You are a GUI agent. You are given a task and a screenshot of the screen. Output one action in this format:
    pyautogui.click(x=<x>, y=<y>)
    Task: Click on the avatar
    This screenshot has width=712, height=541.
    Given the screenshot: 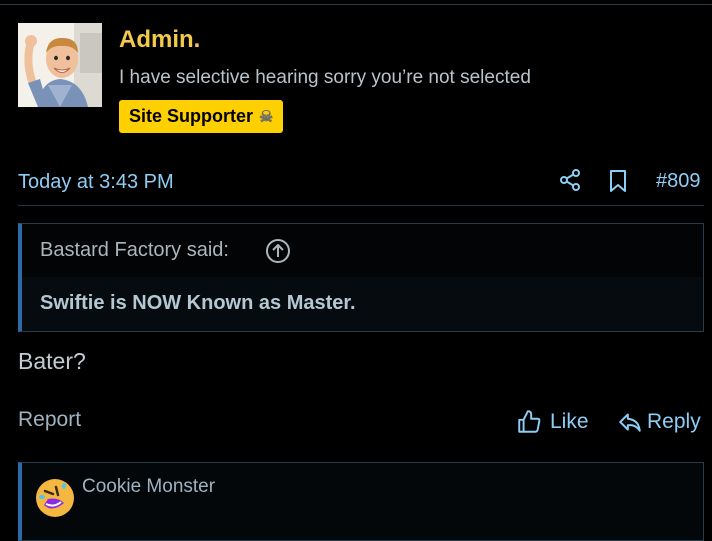 What is the action you would take?
    pyautogui.click(x=60, y=65)
    